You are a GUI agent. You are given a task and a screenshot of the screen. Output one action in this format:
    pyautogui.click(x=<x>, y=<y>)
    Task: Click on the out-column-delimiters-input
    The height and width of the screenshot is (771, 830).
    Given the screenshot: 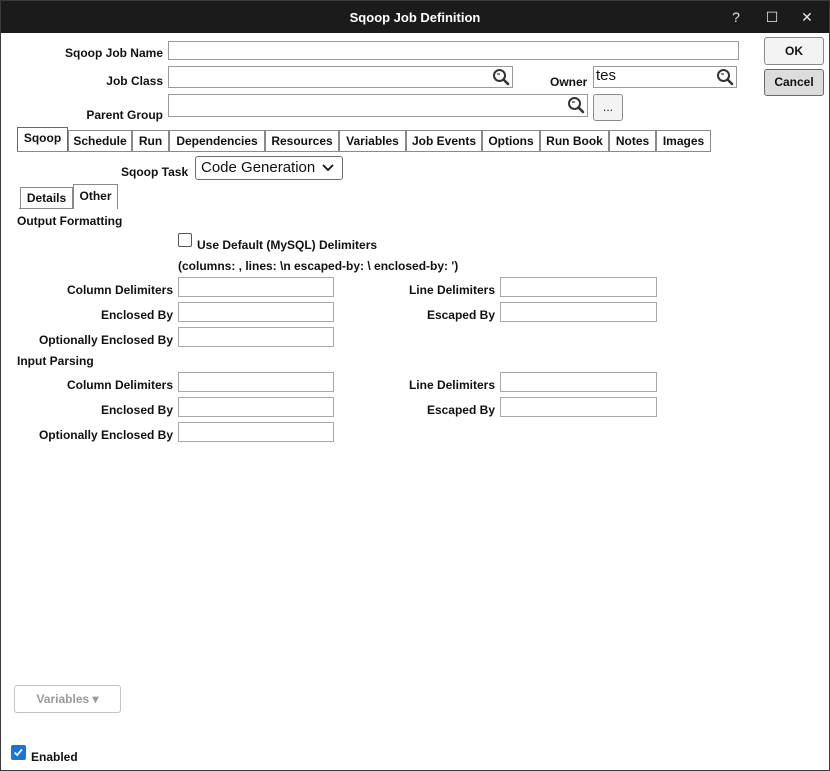 What is the action you would take?
    pyautogui.click(x=256, y=287)
    